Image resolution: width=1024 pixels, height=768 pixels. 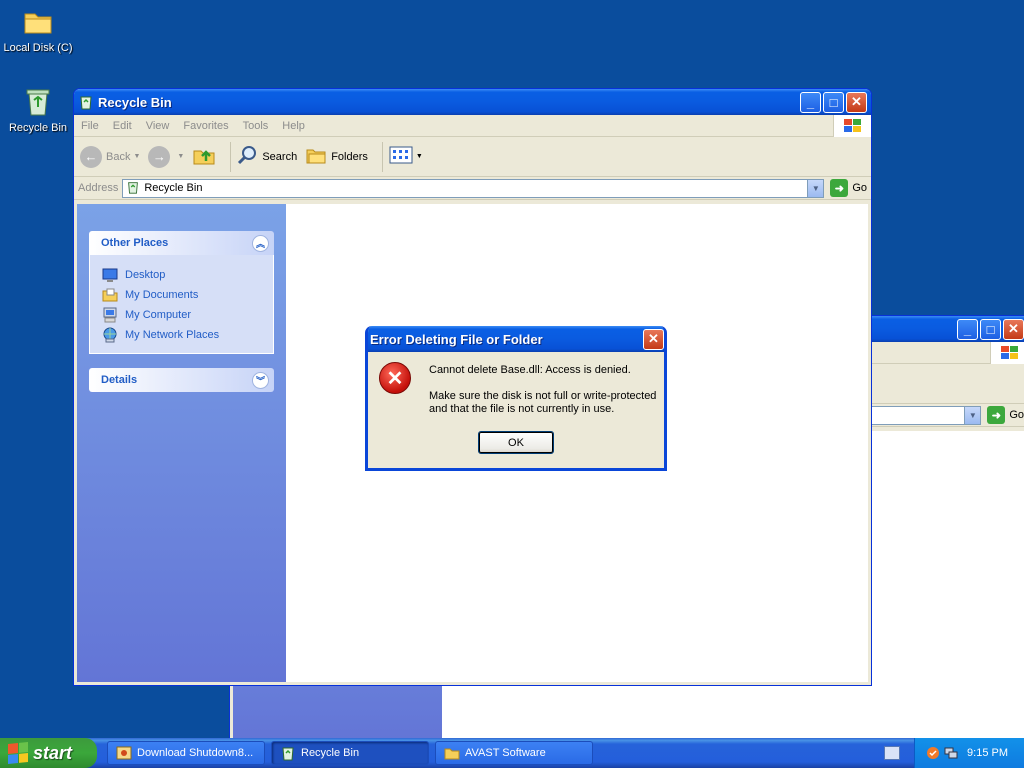 I want to click on network-places-icon, so click(x=110, y=335).